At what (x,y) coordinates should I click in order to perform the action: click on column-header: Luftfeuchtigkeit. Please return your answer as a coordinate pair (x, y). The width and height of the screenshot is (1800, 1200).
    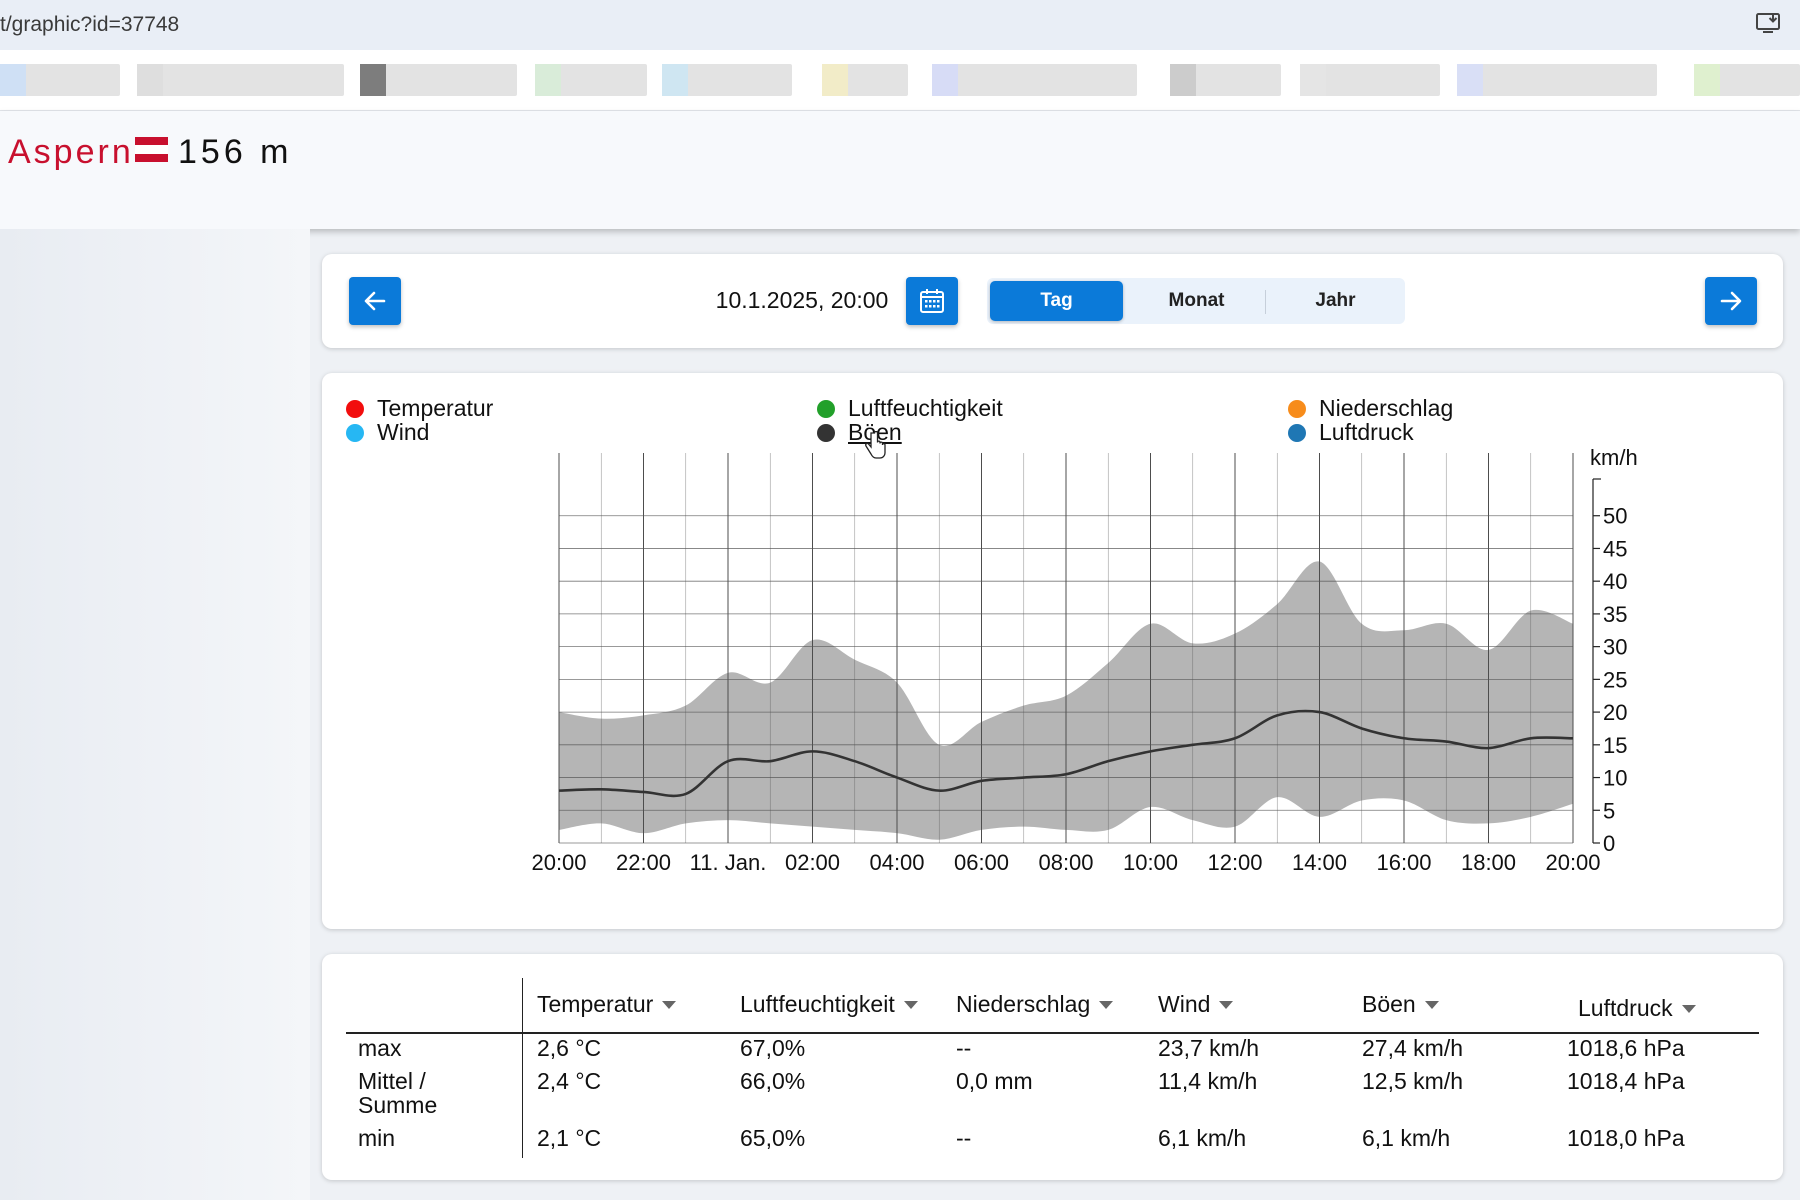
    Looking at the image, I should click on (829, 1004).